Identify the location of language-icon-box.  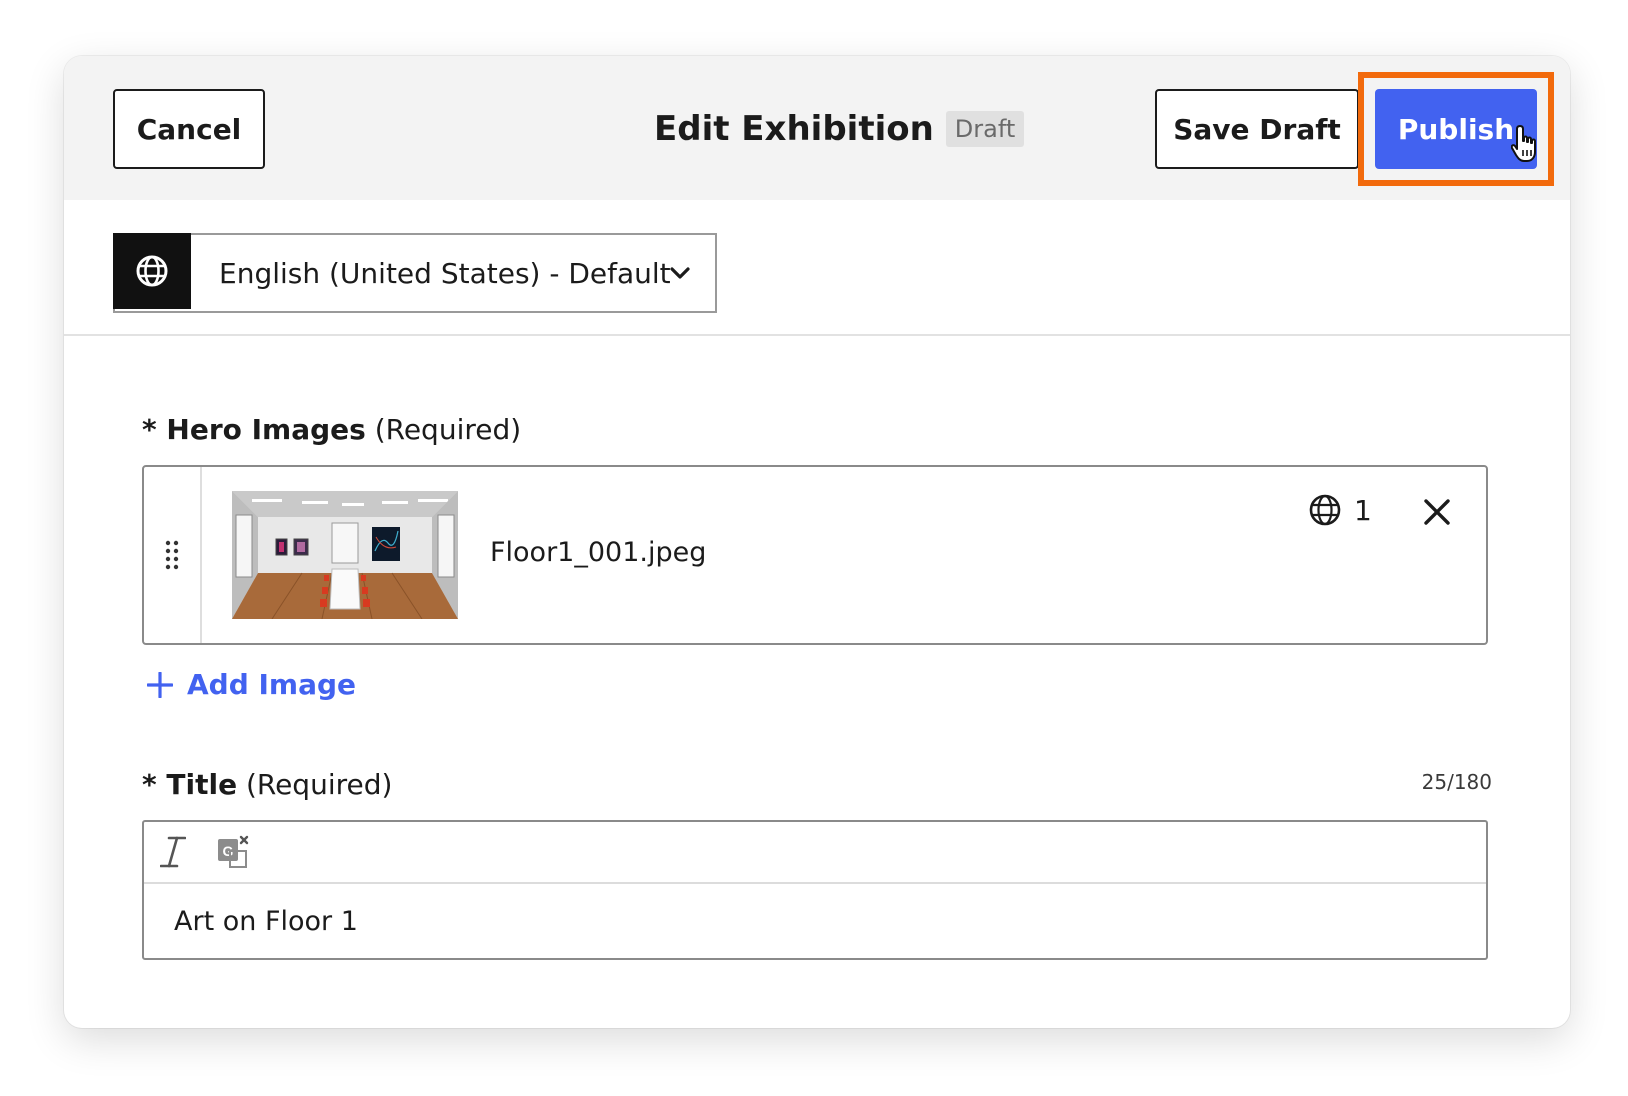
(152, 271).